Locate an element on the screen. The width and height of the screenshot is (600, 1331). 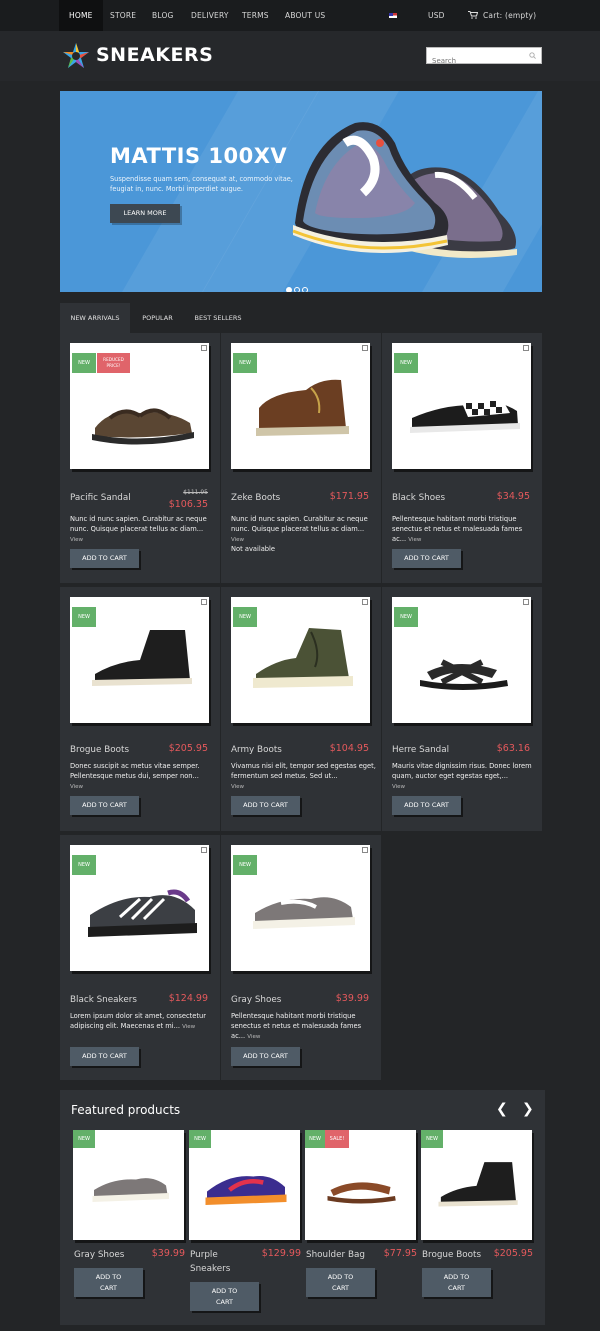
availability-status: Not available is located at coordinates (253, 549).